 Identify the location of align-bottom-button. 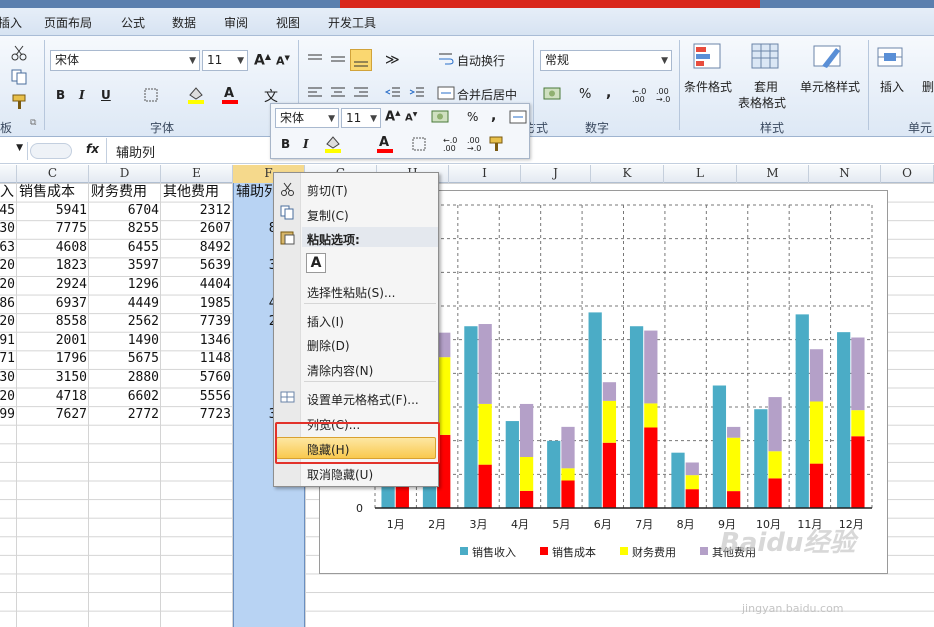
(361, 60).